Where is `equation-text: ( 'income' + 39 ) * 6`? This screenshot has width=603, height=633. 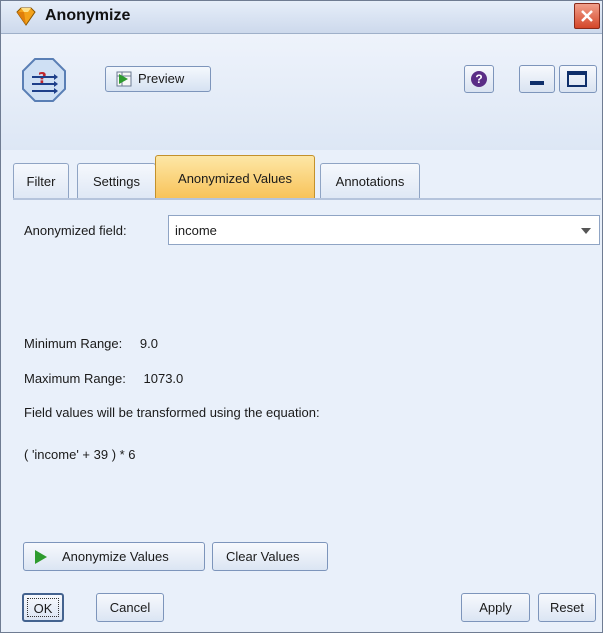
equation-text: ( 'income' + 39 ) * 6 is located at coordinates (80, 454).